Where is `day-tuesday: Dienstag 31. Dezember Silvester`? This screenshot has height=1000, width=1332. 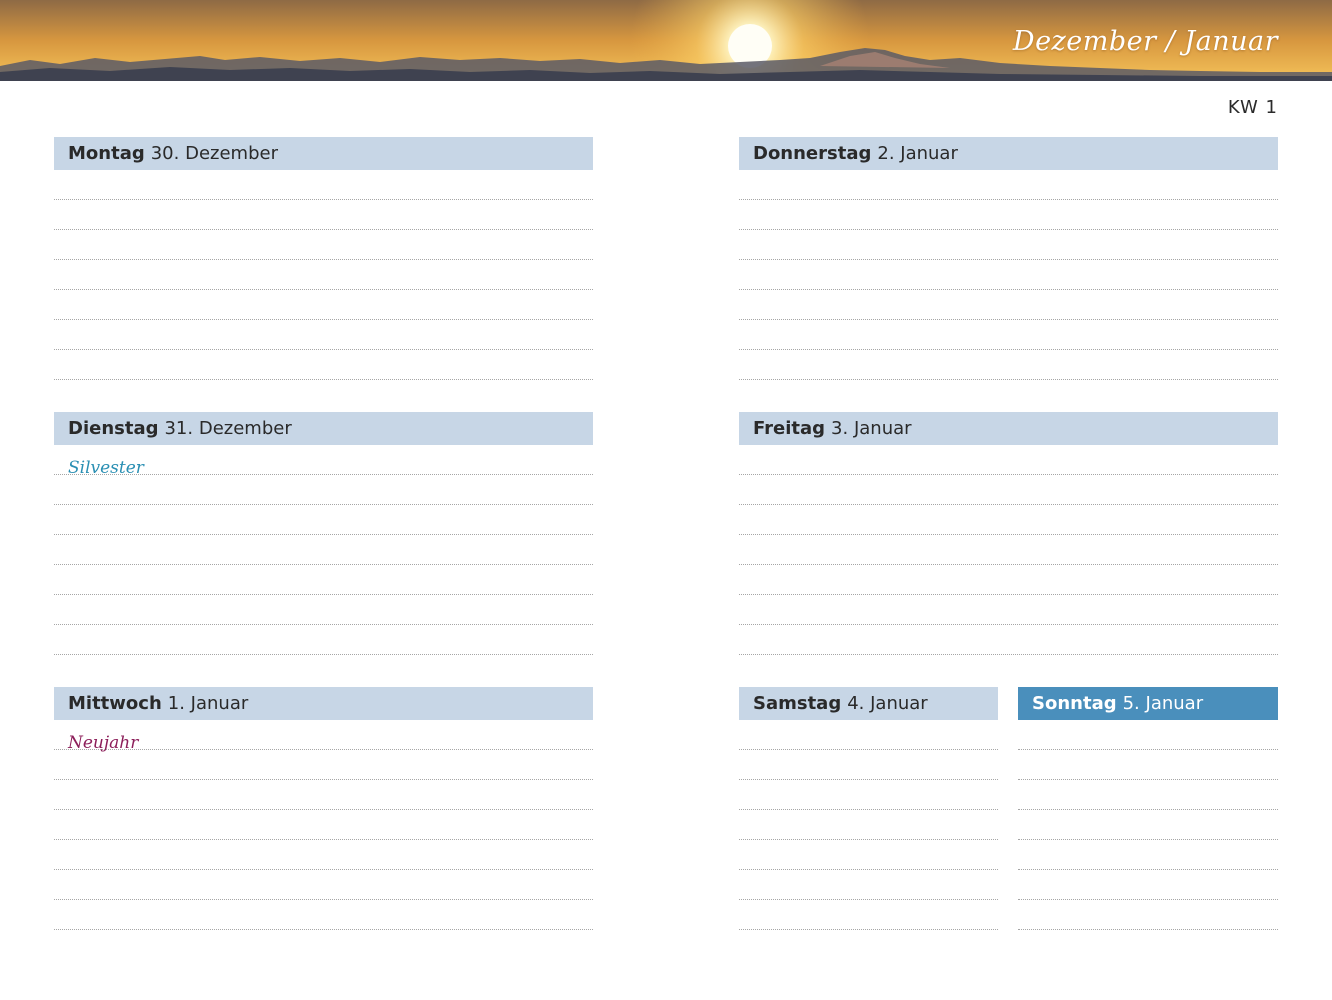
day-tuesday: Dienstag 31. Dezember Silvester is located at coordinates (323, 533).